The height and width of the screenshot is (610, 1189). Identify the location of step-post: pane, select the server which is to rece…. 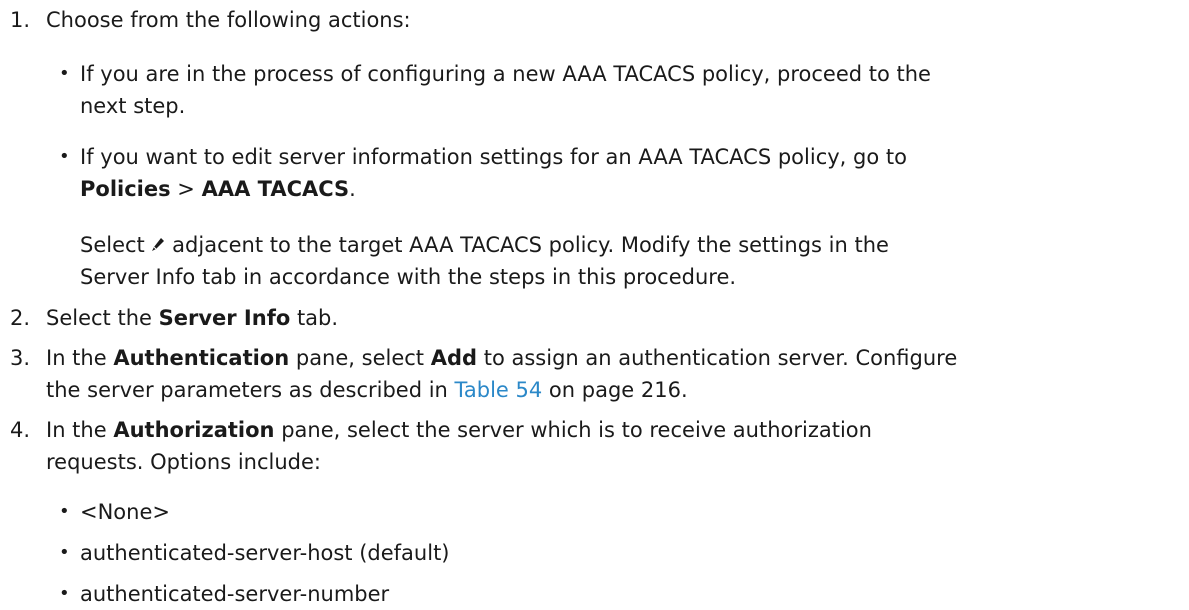
(573, 430).